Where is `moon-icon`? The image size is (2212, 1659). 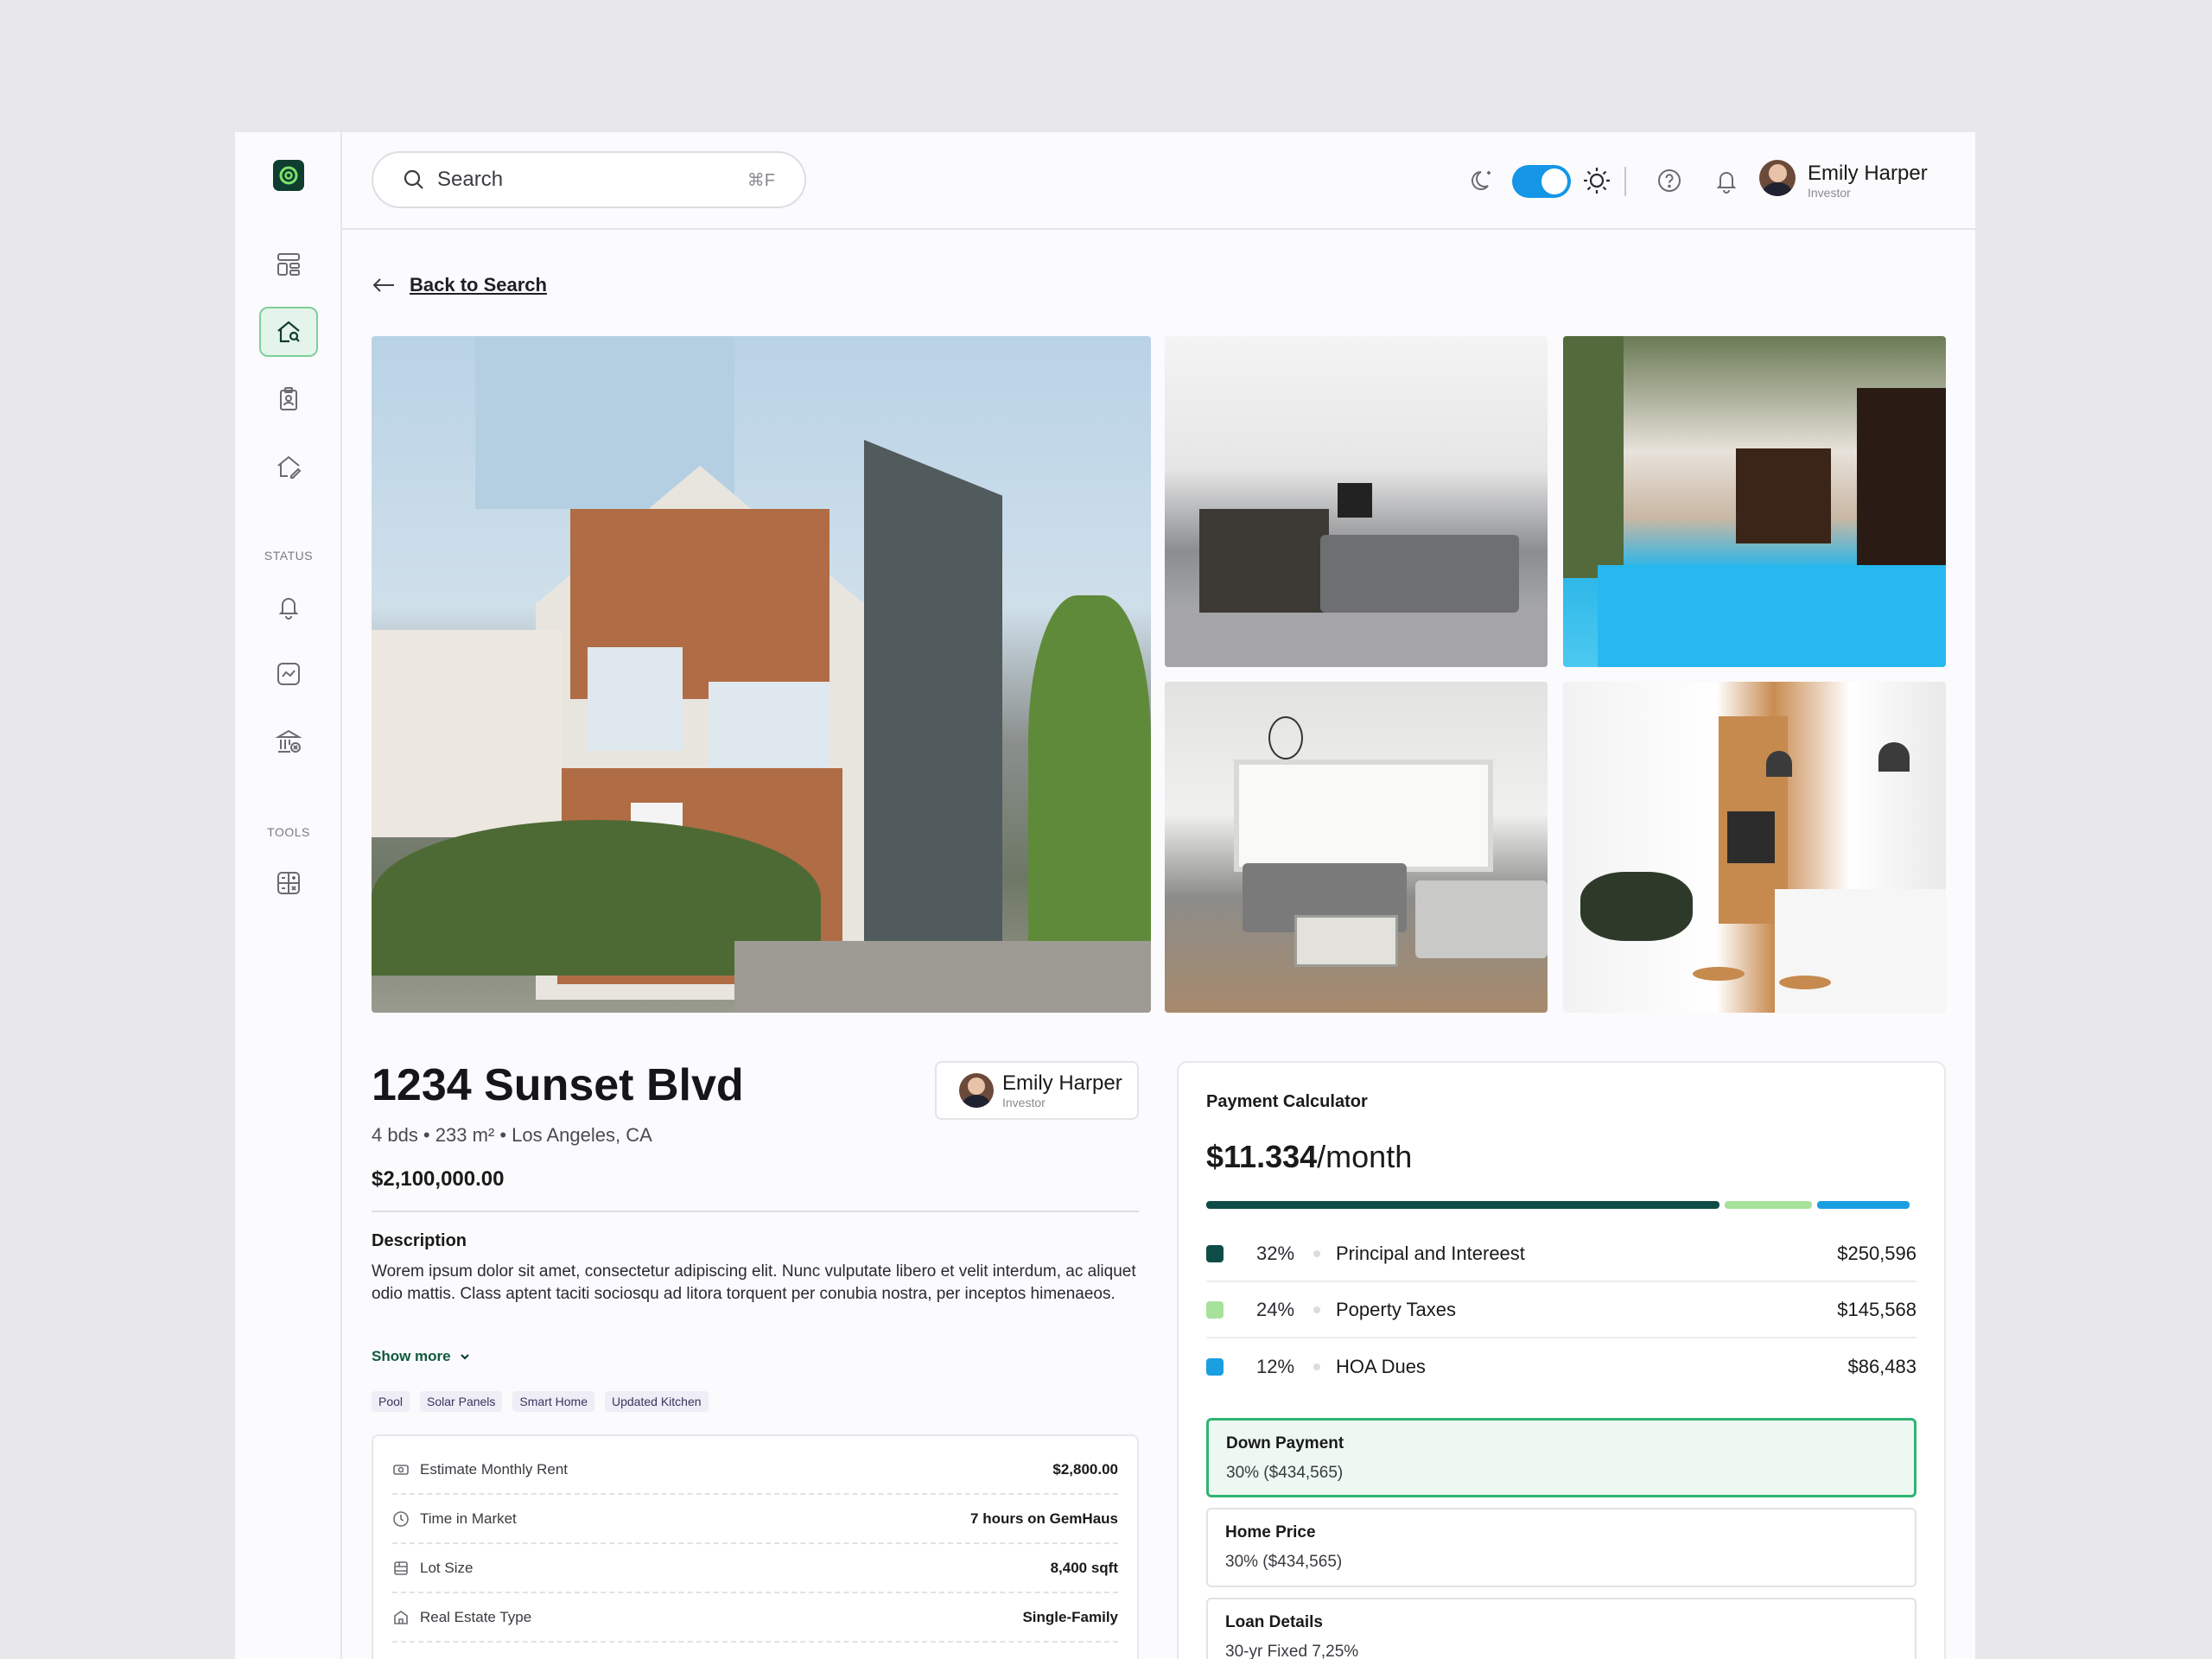
moon-icon is located at coordinates (1482, 180).